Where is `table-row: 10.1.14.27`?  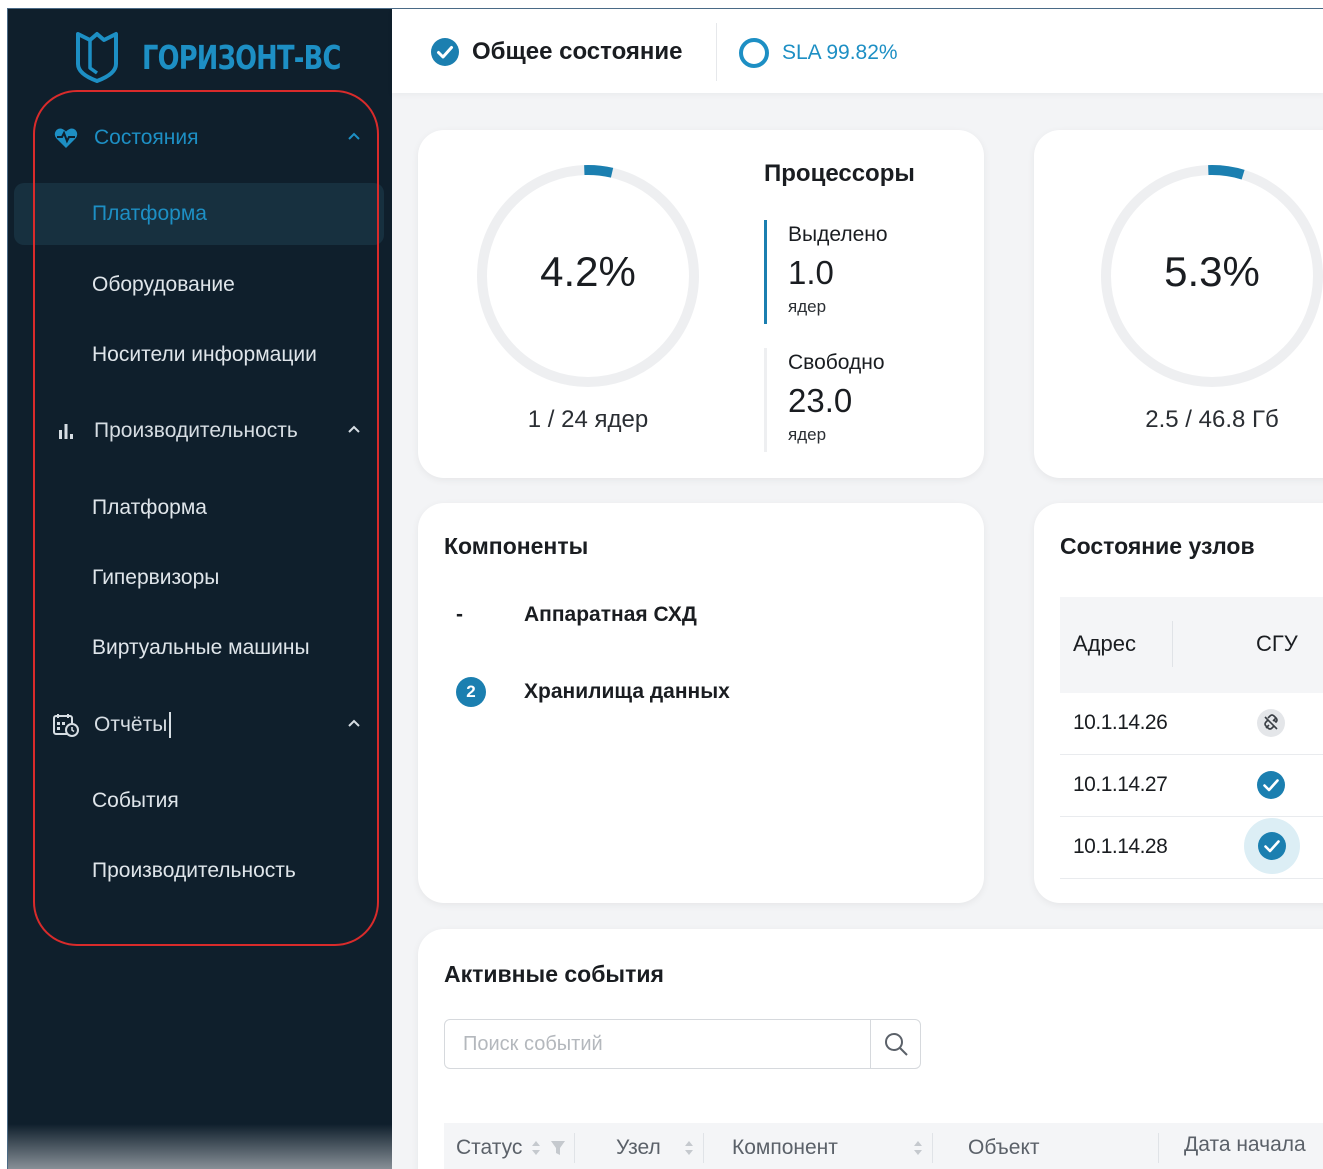
table-row: 10.1.14.27 is located at coordinates (1191, 786).